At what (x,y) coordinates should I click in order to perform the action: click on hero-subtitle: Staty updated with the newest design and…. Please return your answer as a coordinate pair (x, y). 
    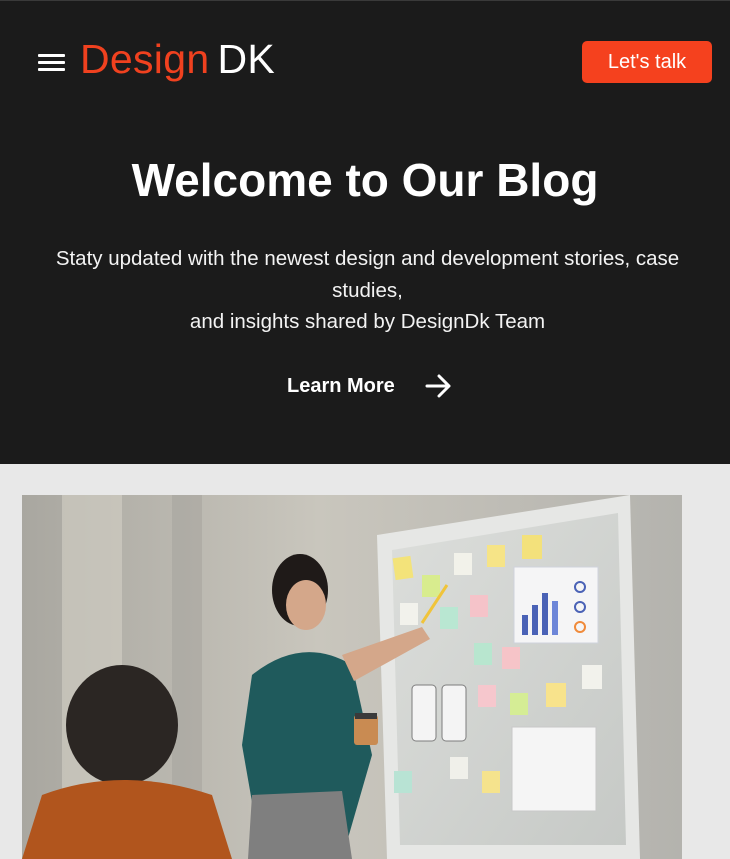
    Looking at the image, I should click on (367, 290).